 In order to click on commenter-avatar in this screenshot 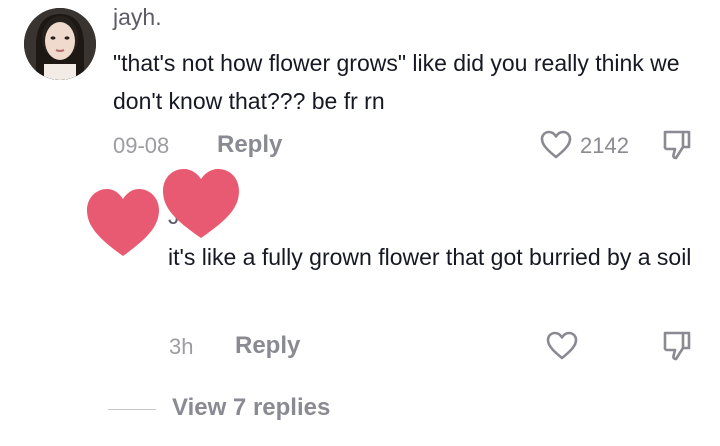, I will do `click(60, 44)`.